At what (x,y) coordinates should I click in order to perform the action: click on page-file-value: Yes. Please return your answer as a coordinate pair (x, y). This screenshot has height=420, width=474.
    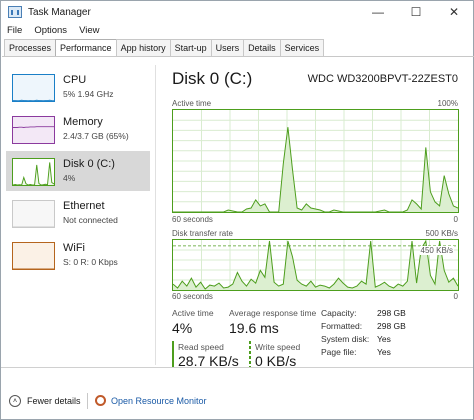
    Looking at the image, I should click on (384, 352).